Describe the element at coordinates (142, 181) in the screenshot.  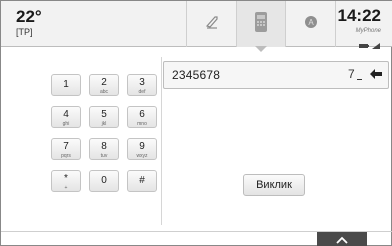
I see `key-hash: #` at that location.